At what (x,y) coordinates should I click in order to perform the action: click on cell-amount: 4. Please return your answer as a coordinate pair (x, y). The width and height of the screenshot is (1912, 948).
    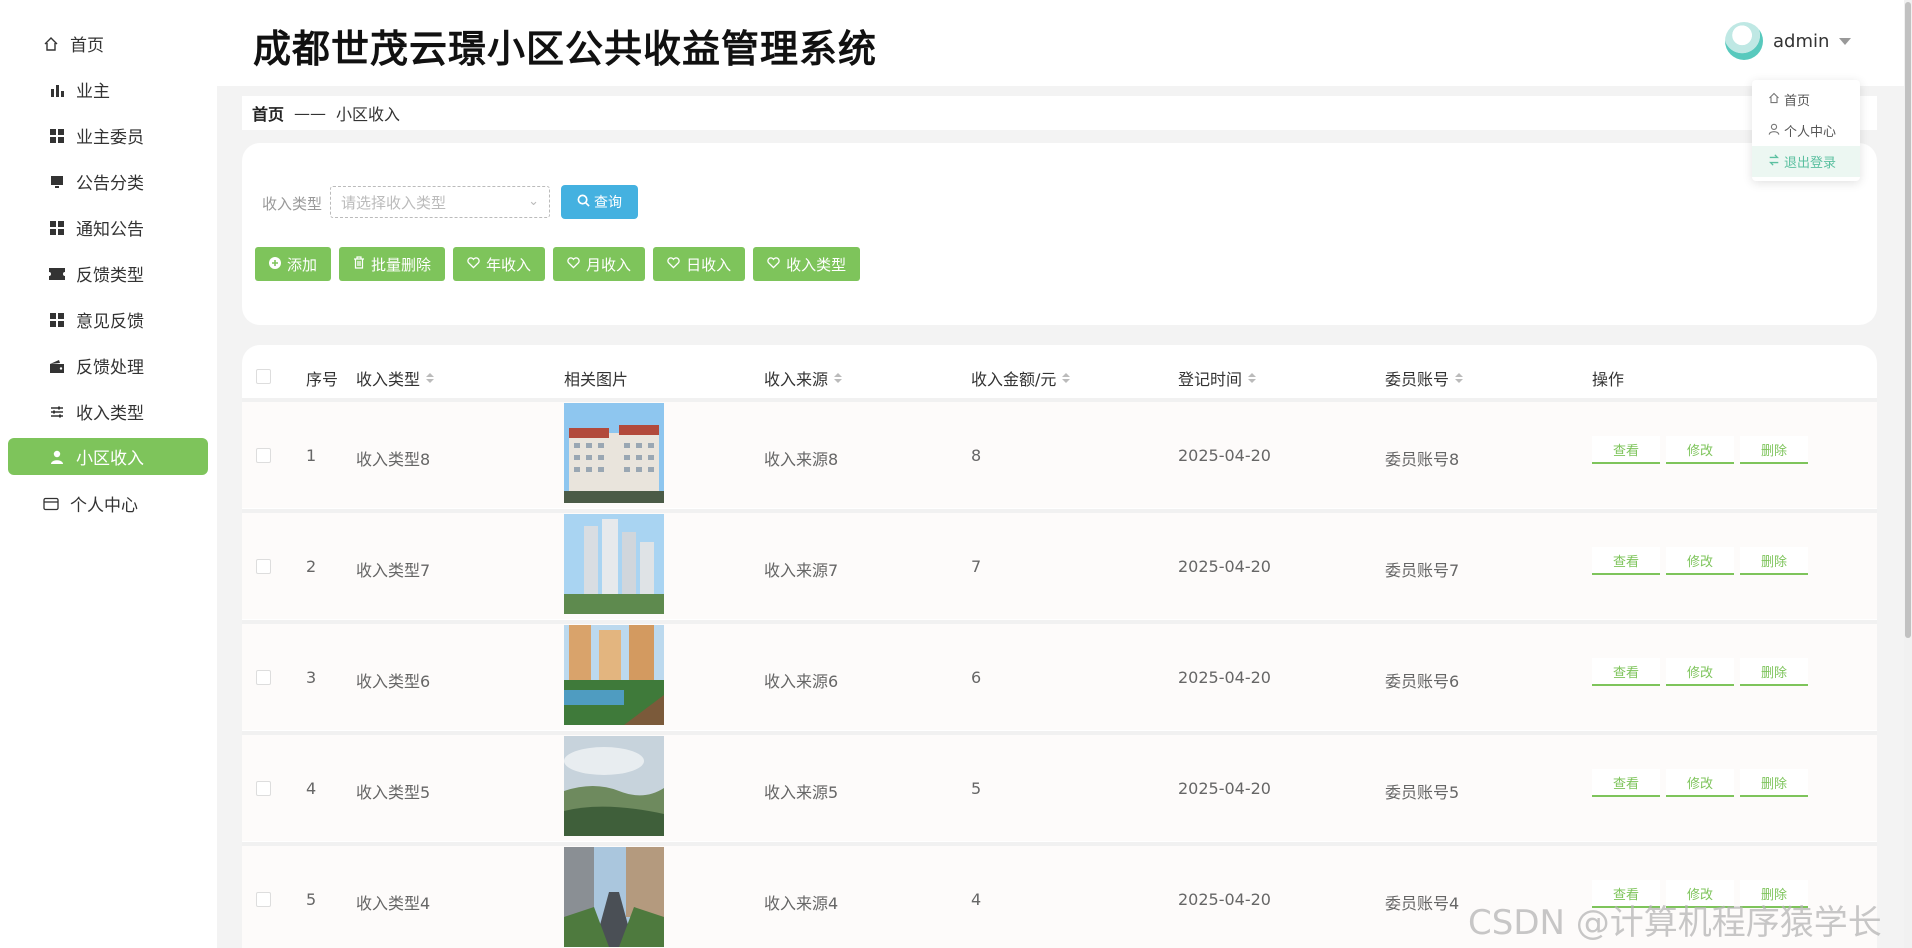
    Looking at the image, I should click on (976, 899).